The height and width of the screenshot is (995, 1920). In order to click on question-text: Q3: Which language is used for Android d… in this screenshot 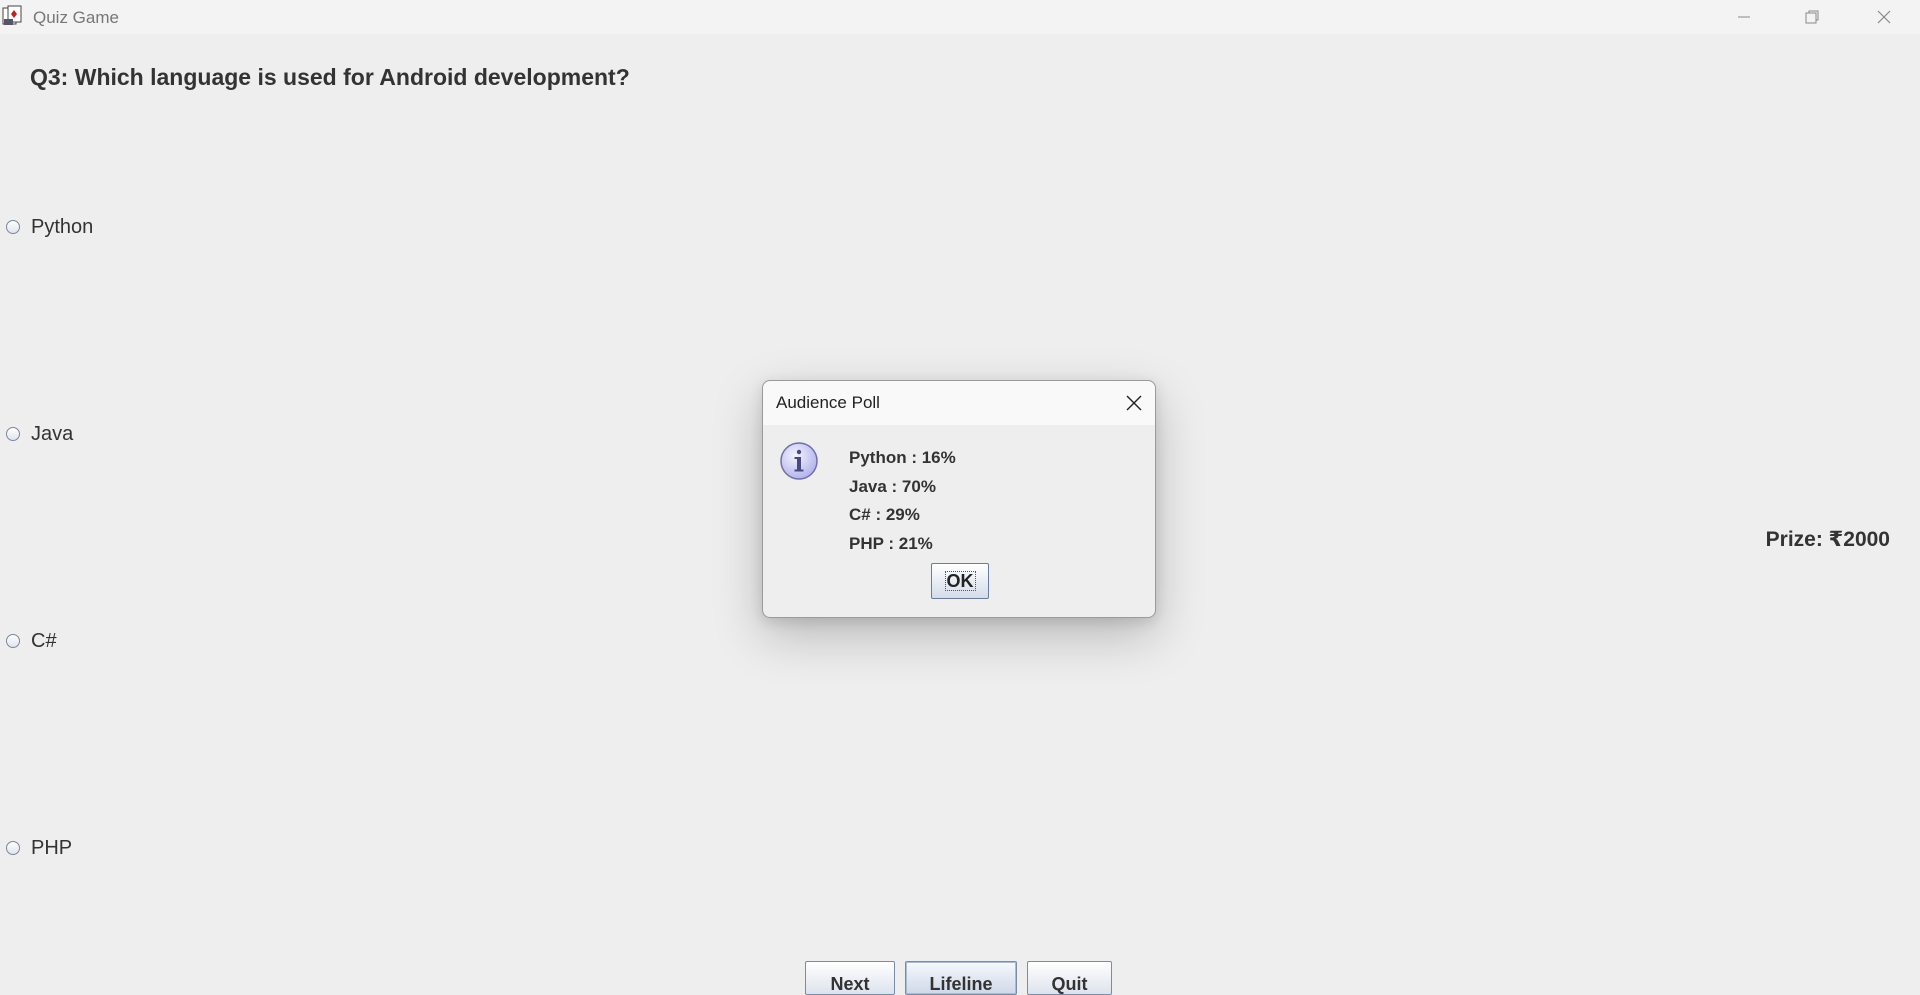, I will do `click(330, 77)`.